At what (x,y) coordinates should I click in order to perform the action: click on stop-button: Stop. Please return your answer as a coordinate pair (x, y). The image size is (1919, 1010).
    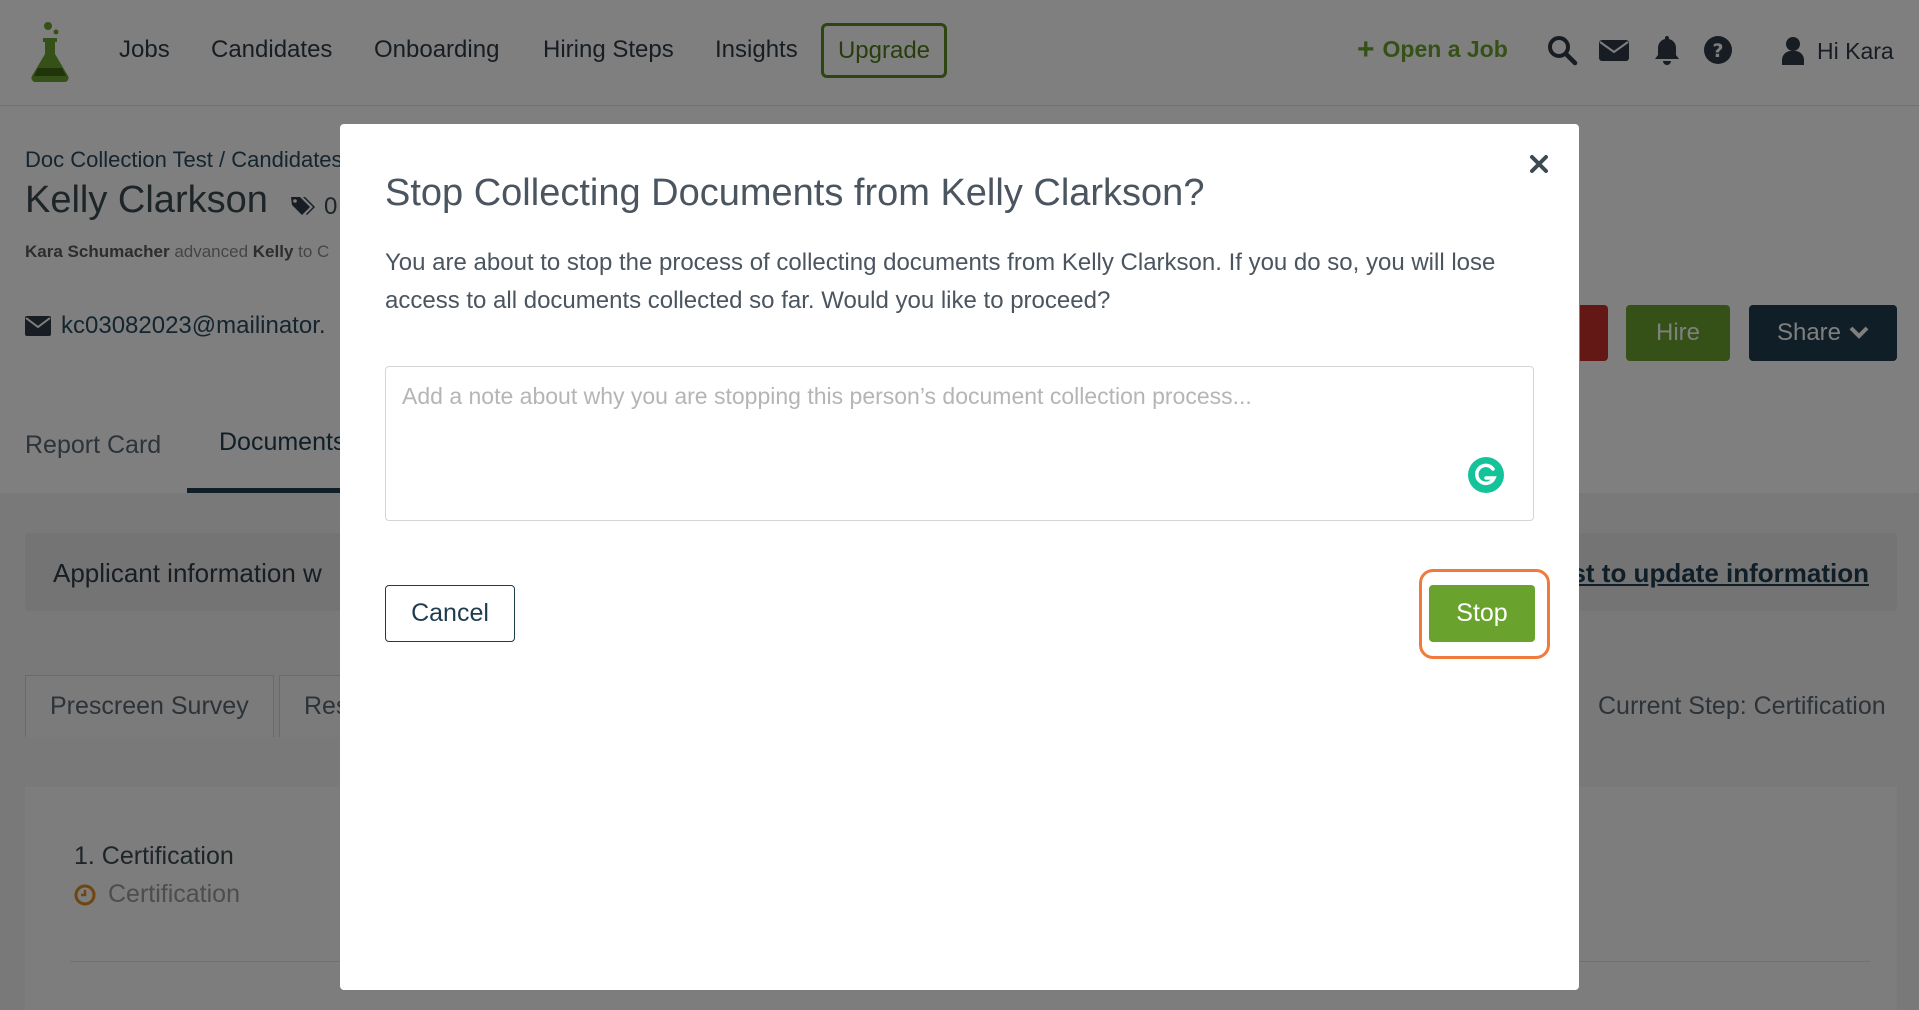
    Looking at the image, I should click on (1482, 613).